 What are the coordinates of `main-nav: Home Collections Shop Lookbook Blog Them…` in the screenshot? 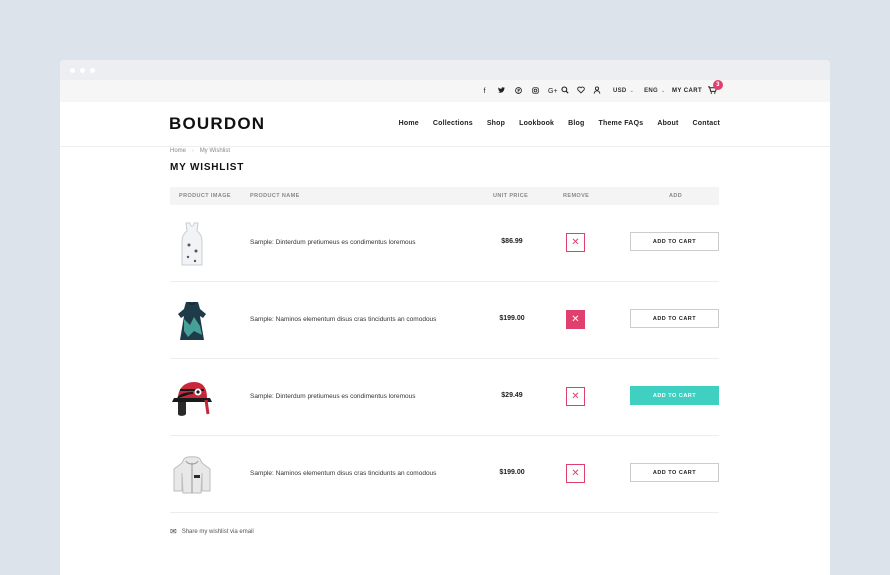 It's located at (559, 123).